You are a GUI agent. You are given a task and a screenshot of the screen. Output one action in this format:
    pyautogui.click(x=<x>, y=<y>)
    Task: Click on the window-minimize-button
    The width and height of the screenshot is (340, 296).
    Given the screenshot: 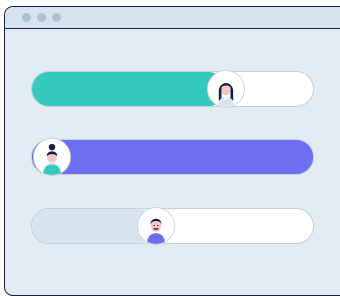 What is the action you would take?
    pyautogui.click(x=41, y=17)
    